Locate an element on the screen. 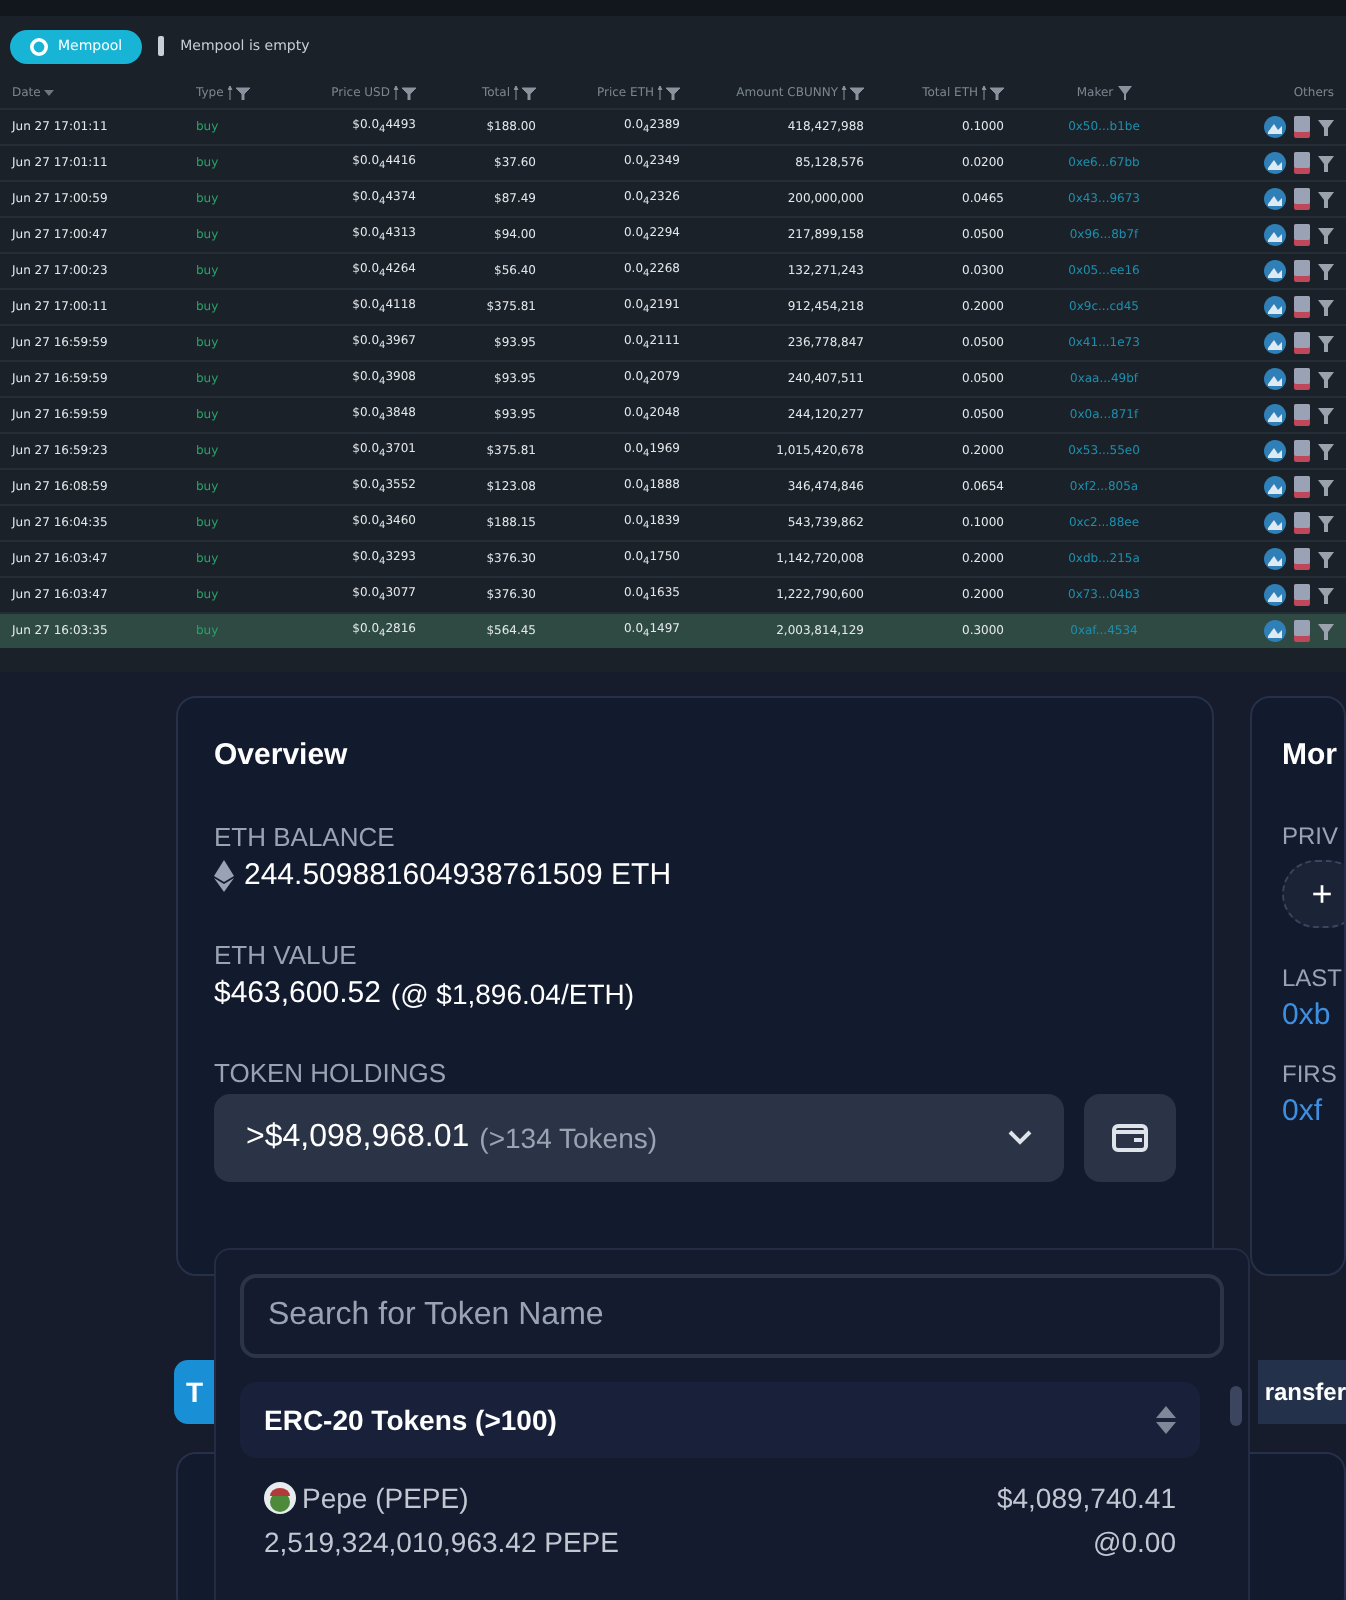  field-label: ETH VALUE is located at coordinates (286, 955).